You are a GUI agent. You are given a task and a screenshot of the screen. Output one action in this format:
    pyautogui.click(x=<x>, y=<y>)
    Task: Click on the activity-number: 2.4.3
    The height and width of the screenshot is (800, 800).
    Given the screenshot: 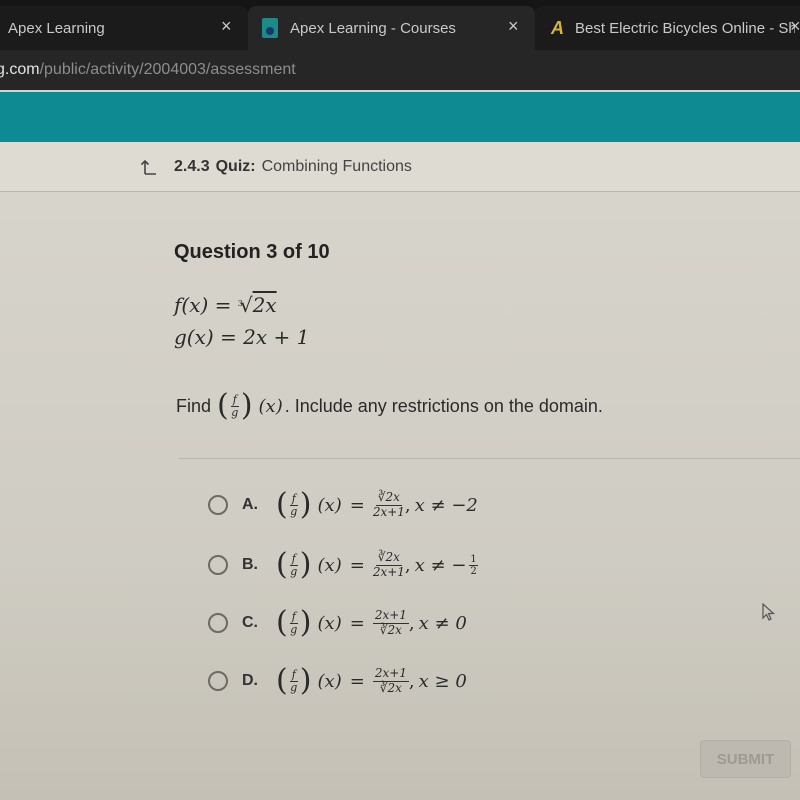 What is the action you would take?
    pyautogui.click(x=192, y=166)
    